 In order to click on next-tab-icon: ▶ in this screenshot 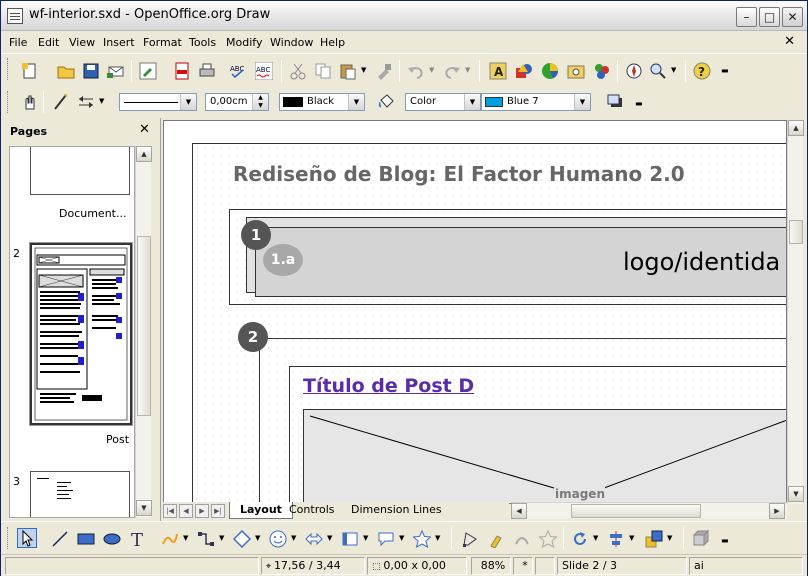, I will do `click(202, 511)`.